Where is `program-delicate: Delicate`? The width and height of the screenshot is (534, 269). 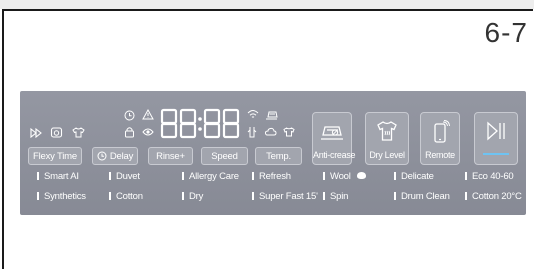
program-delicate: Delicate is located at coordinates (414, 176).